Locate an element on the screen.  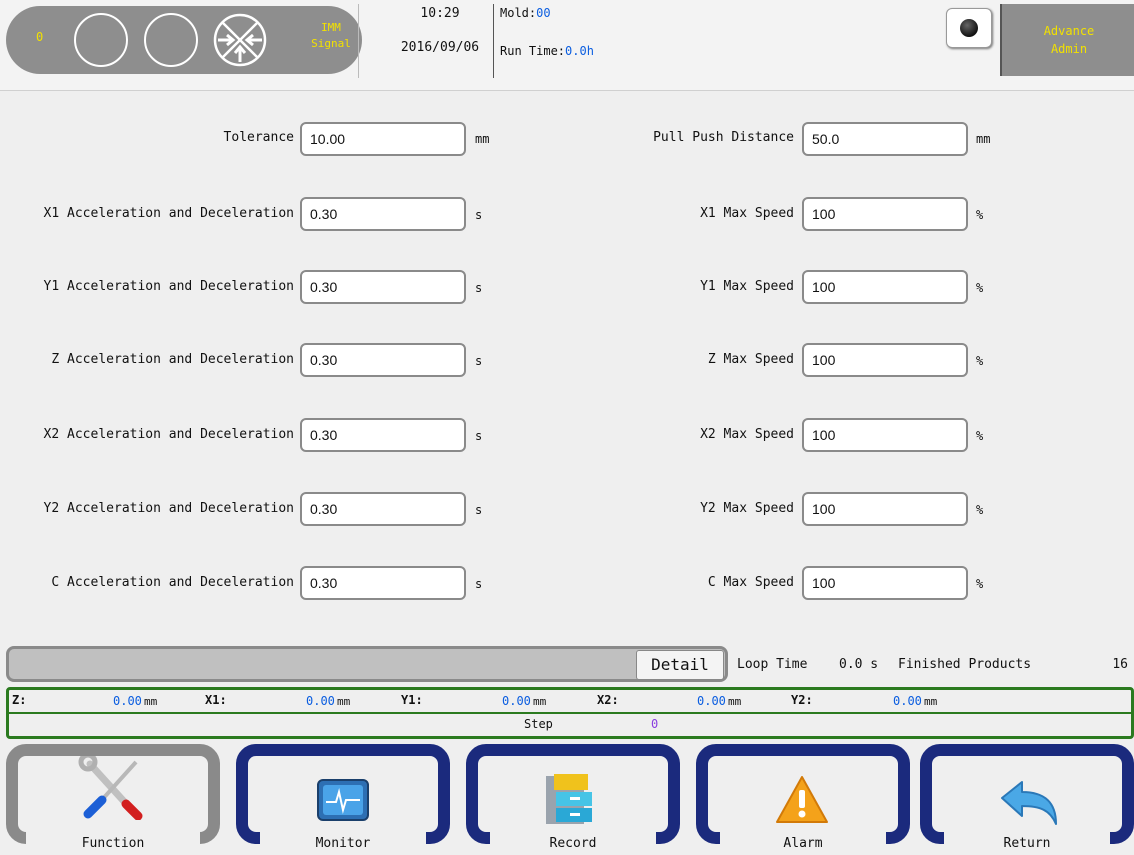
finished-products-label: Finished Products is located at coordinates (965, 664).